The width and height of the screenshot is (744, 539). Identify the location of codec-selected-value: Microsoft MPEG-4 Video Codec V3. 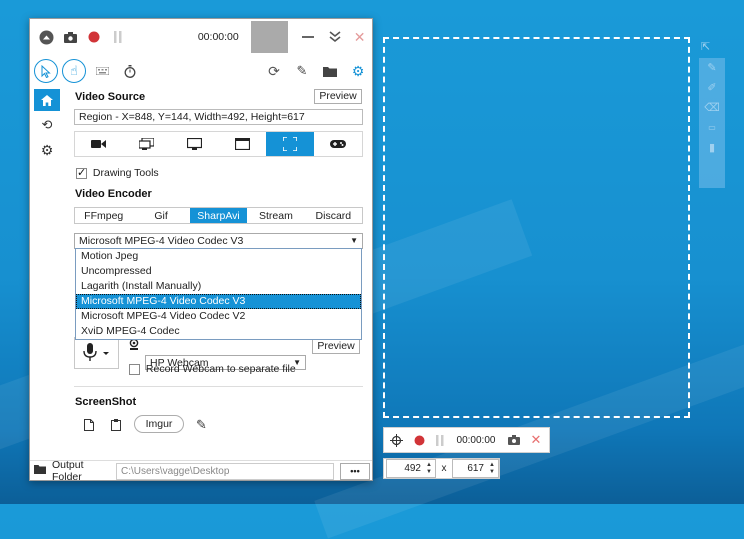
(161, 241).